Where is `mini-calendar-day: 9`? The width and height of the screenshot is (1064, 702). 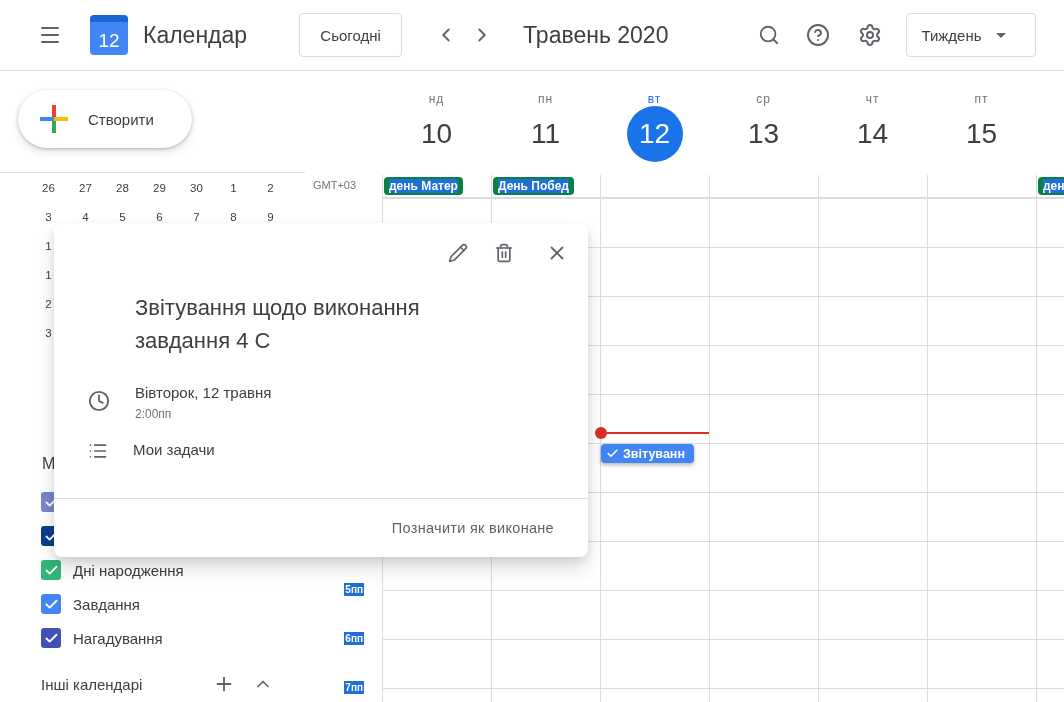
mini-calendar-day: 9 is located at coordinates (270, 216).